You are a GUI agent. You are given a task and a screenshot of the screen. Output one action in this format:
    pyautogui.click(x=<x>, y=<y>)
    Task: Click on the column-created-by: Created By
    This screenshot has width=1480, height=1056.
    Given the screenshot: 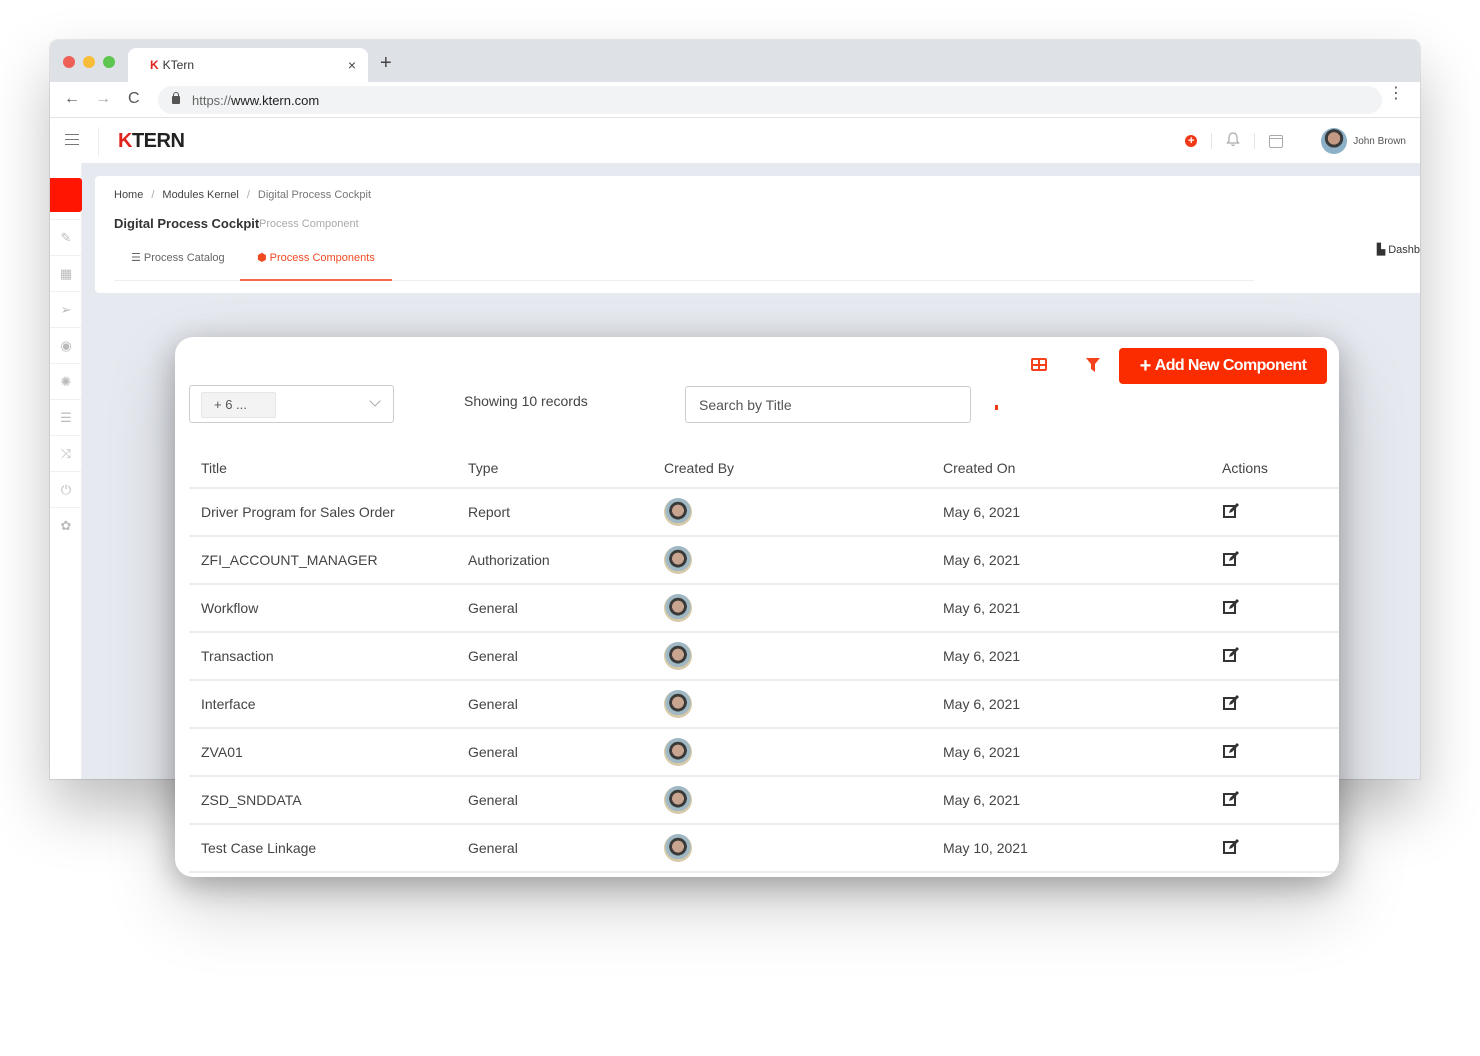 What is the action you would take?
    pyautogui.click(x=803, y=468)
    